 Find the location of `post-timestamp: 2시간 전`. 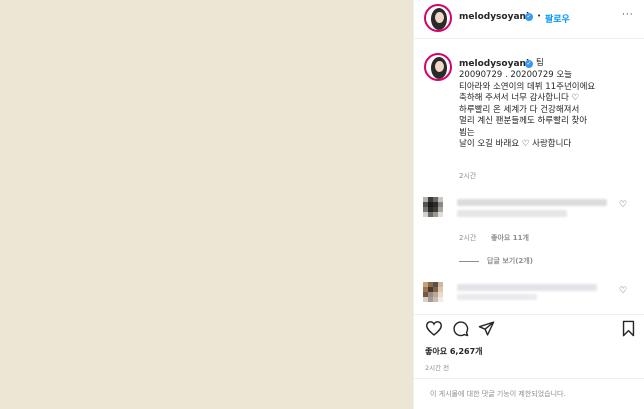

post-timestamp: 2시간 전 is located at coordinates (437, 368).